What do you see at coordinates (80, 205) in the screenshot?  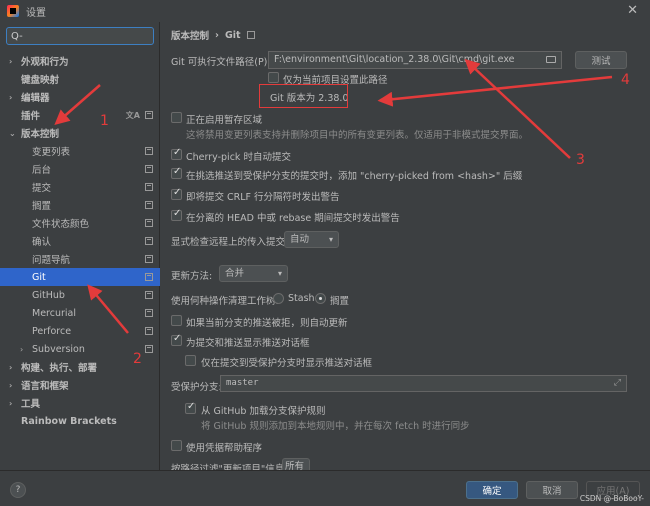 I see `sidebar-item: 搁置` at bounding box center [80, 205].